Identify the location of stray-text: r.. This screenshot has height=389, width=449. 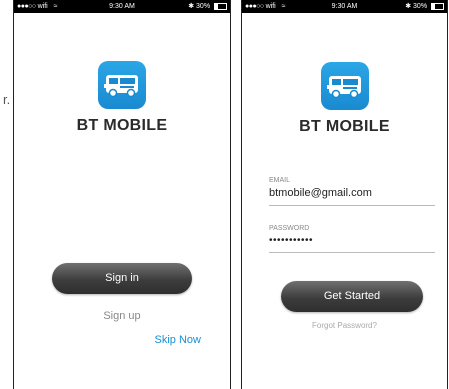
(7, 99).